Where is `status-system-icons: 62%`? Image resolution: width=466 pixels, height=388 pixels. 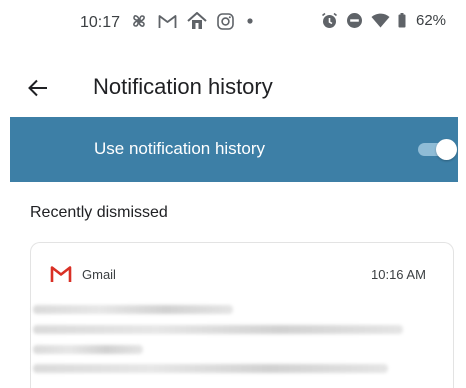
status-system-icons: 62% is located at coordinates (383, 20).